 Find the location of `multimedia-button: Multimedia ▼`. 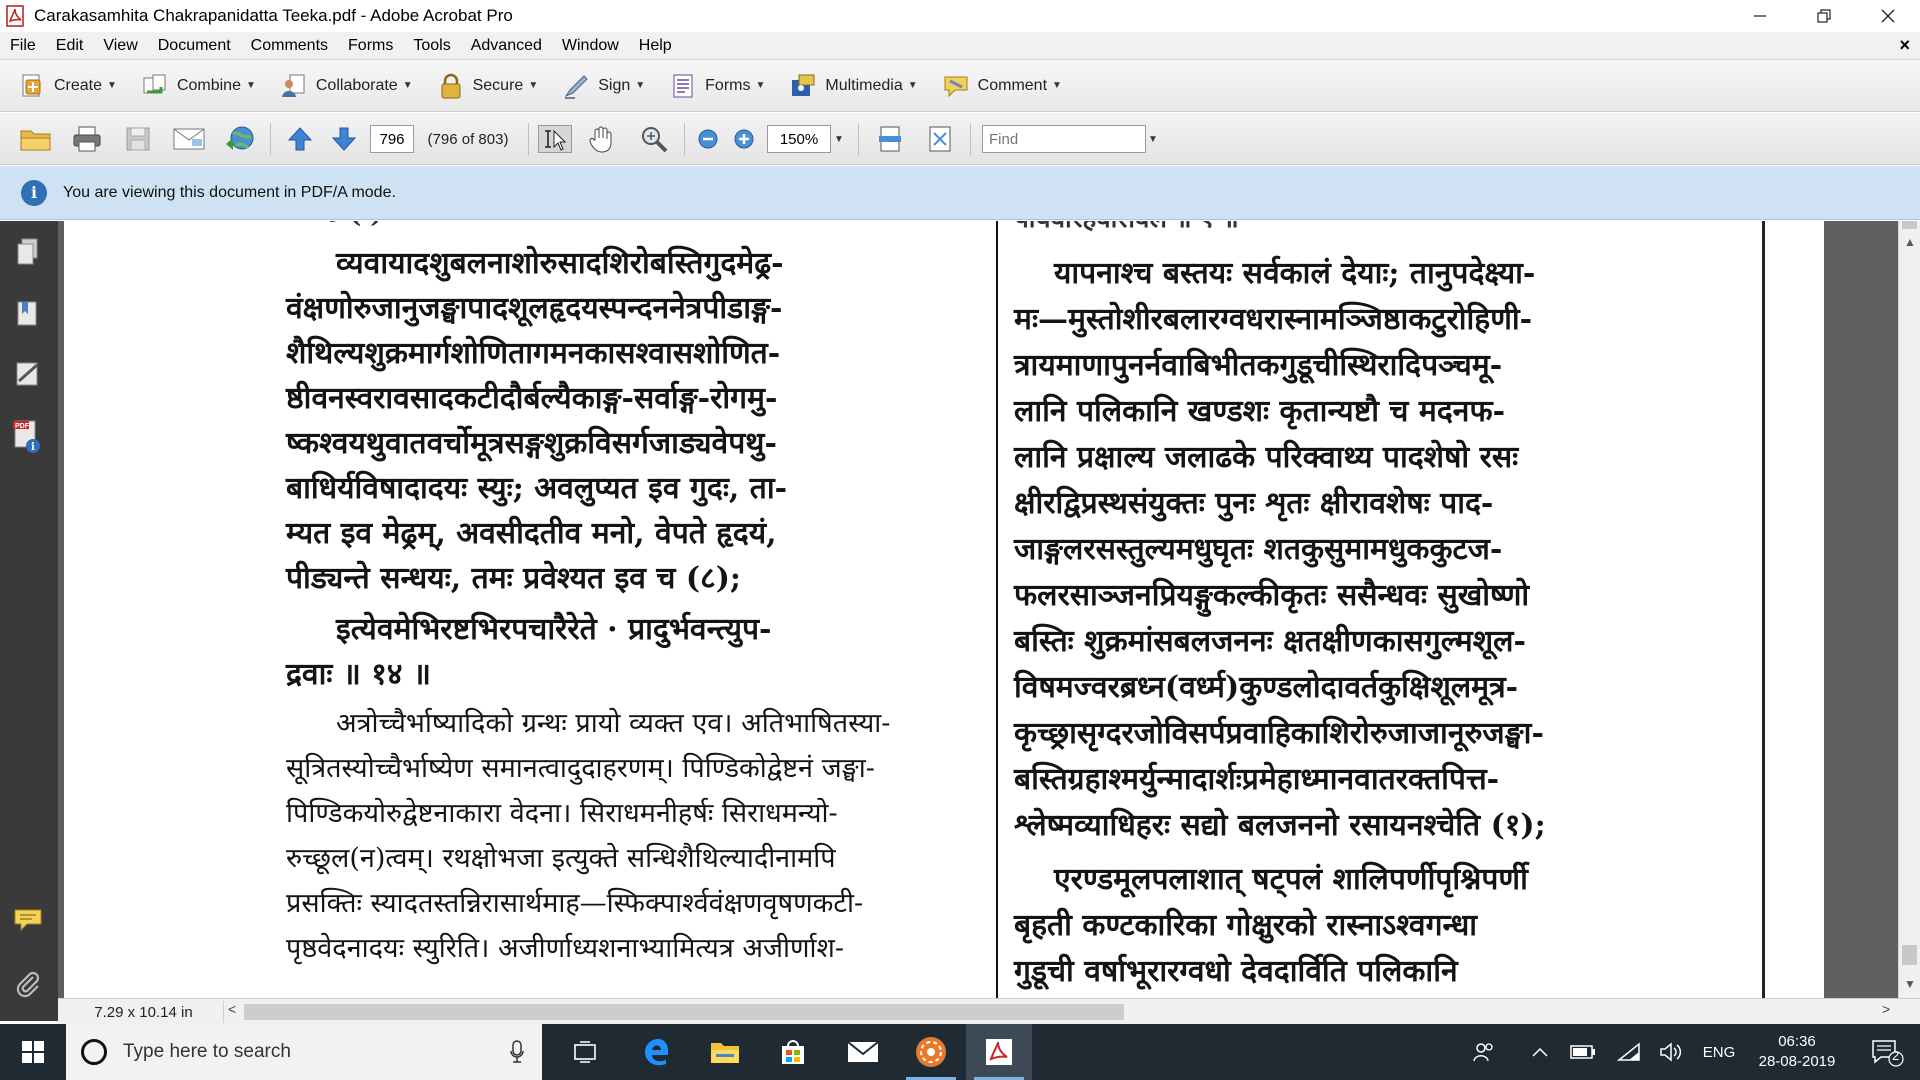

multimedia-button: Multimedia ▼ is located at coordinates (853, 86).